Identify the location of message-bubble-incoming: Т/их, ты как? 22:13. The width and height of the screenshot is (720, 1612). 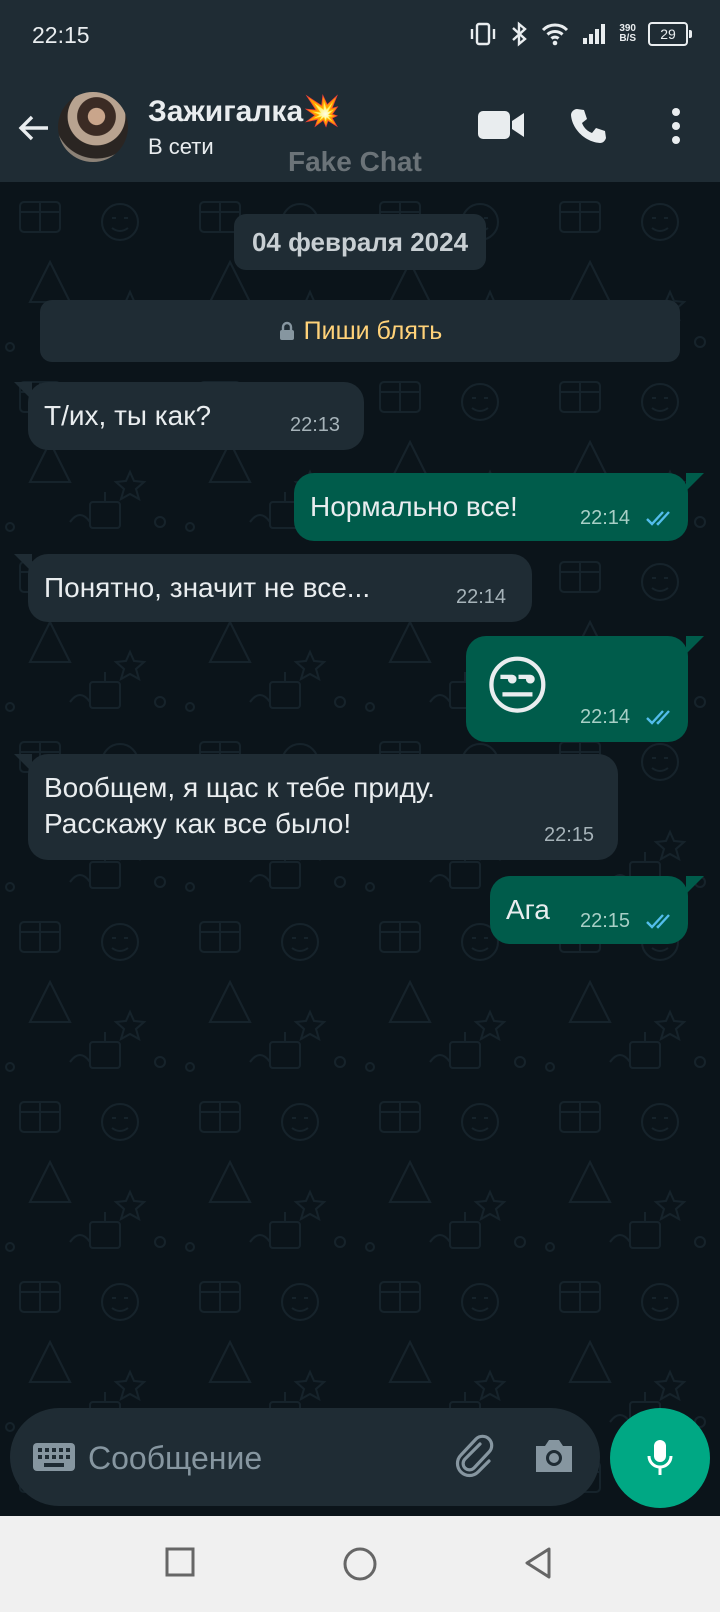
(196, 416).